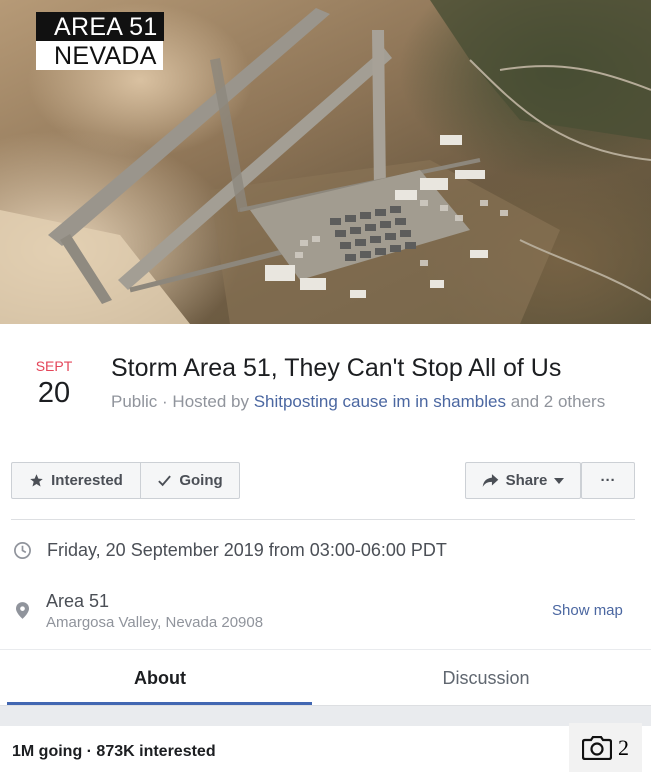  What do you see at coordinates (490, 480) in the screenshot?
I see `share-arrow-icon` at bounding box center [490, 480].